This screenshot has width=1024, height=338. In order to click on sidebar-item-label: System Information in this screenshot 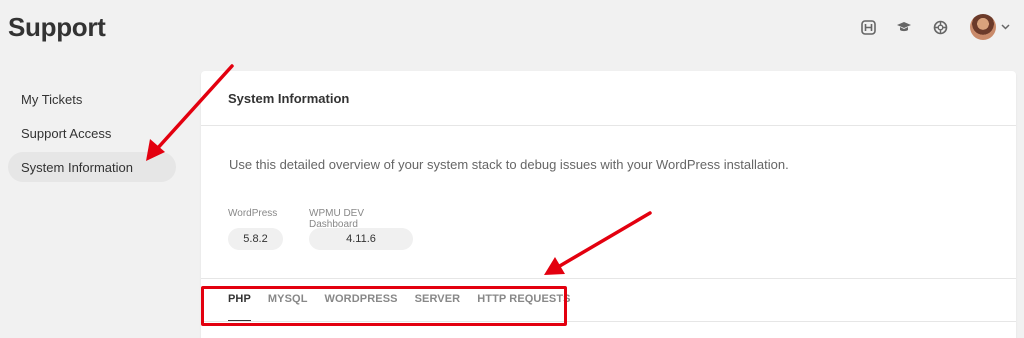, I will do `click(77, 167)`.